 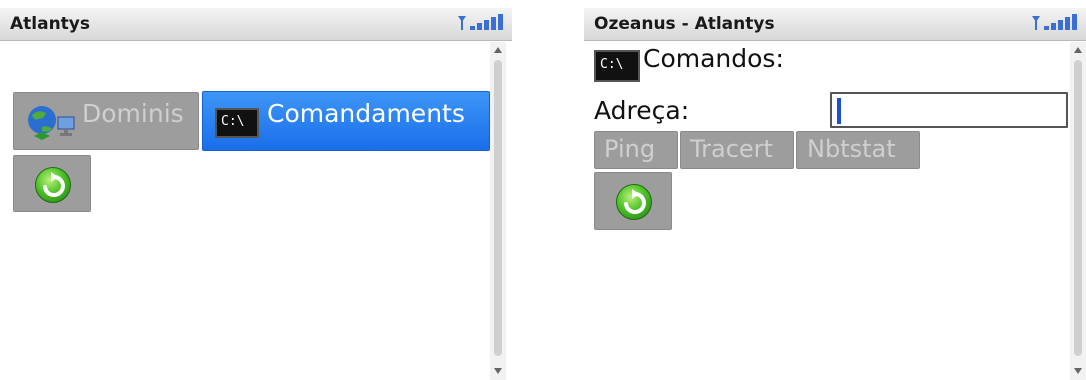 What do you see at coordinates (713, 58) in the screenshot?
I see `commands-label: Comandos:` at bounding box center [713, 58].